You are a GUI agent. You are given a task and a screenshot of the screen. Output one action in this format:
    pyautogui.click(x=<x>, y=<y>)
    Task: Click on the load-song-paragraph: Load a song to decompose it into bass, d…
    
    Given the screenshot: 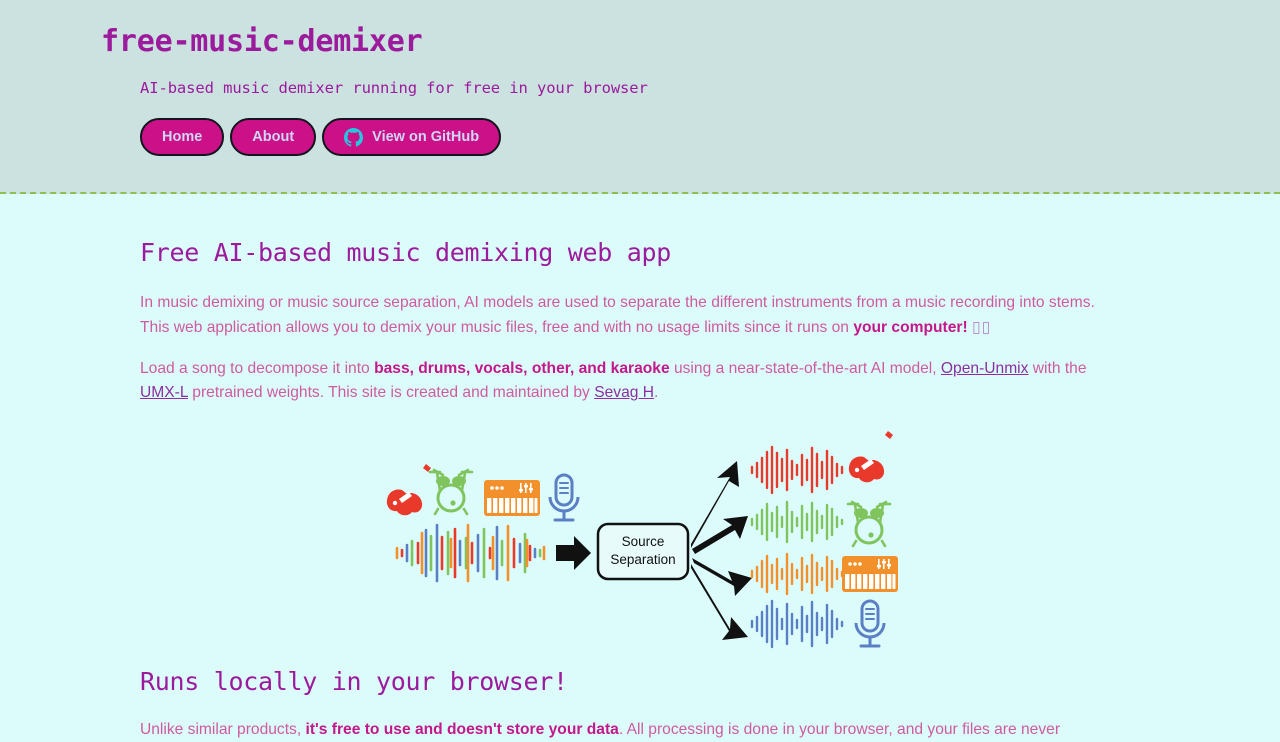 What is the action you would take?
    pyautogui.click(x=631, y=381)
    